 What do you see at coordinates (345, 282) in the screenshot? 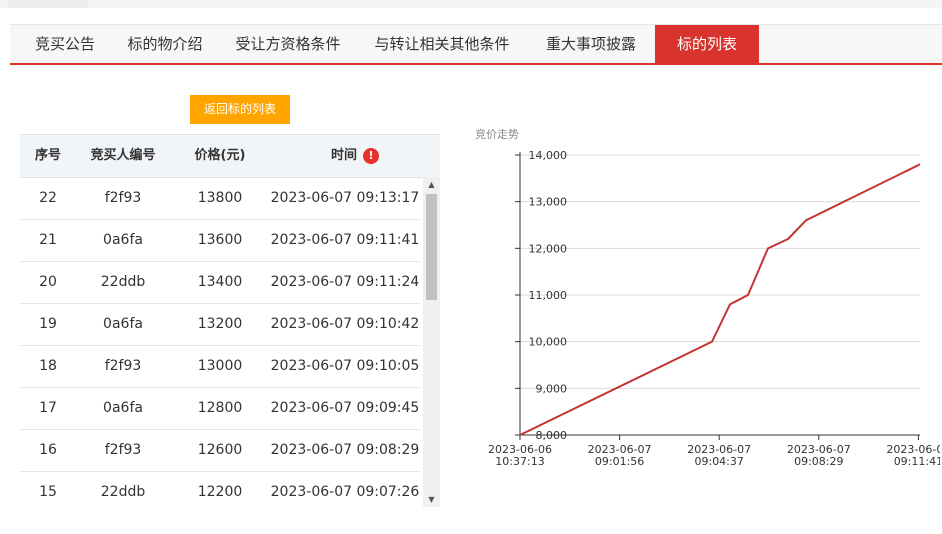
I see `cell-time: 2023-06-07 09:11:24` at bounding box center [345, 282].